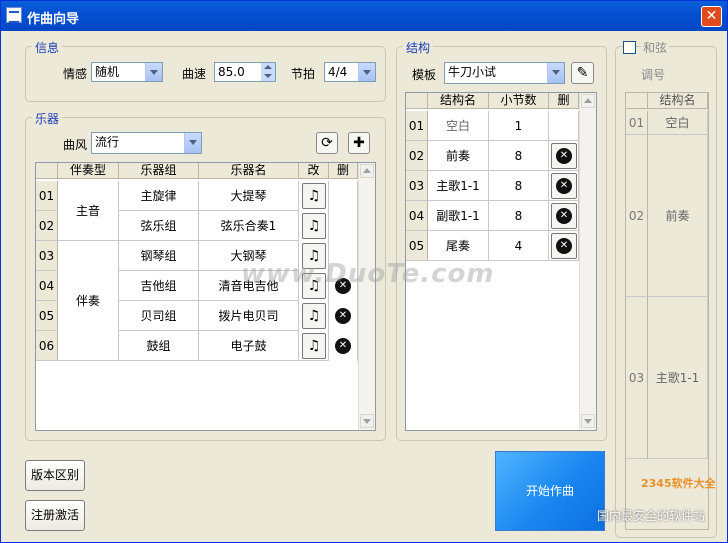 The height and width of the screenshot is (543, 728). What do you see at coordinates (678, 123) in the screenshot?
I see `chord-name-cell: 空白` at bounding box center [678, 123].